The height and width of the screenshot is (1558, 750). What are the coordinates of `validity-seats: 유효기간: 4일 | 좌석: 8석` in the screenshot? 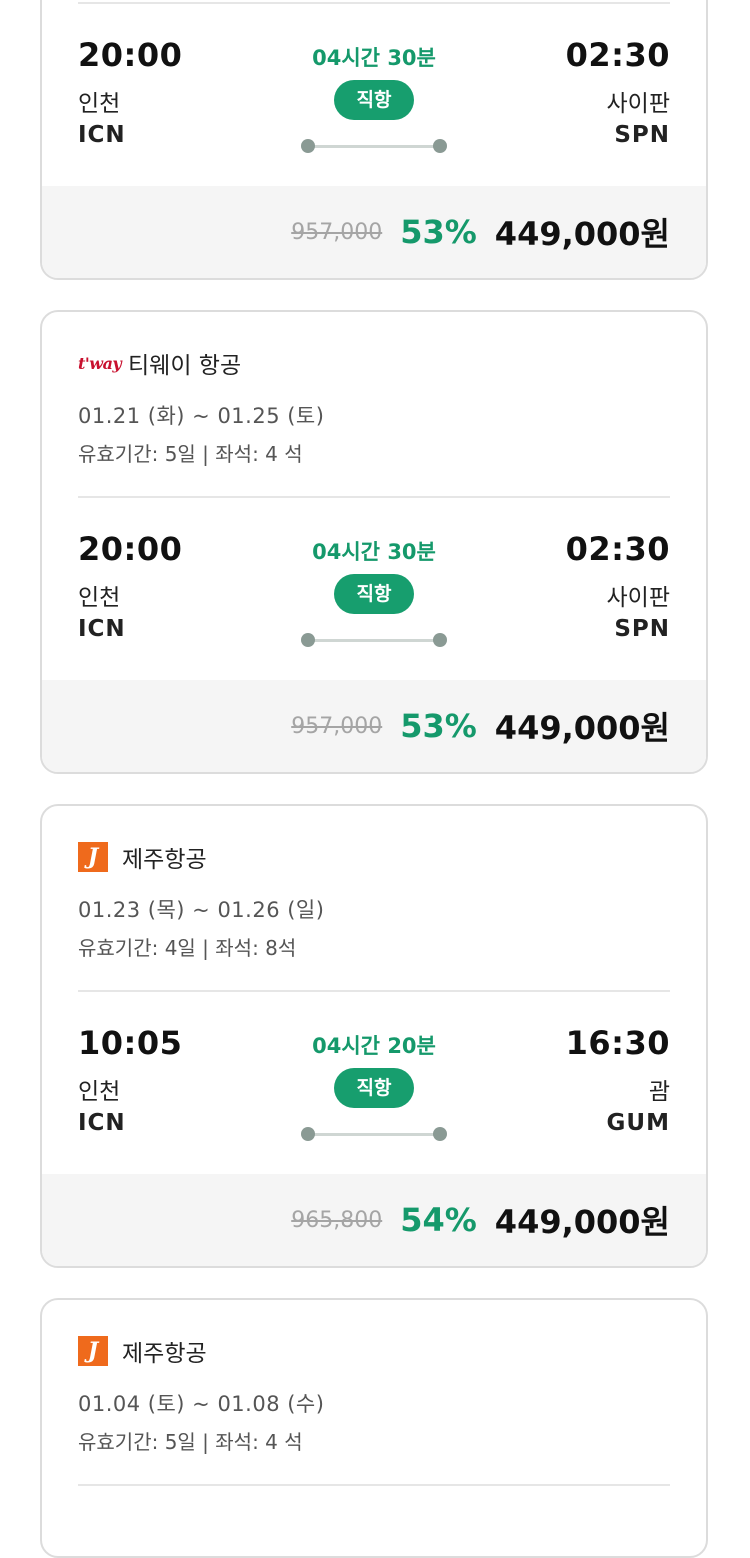 It's located at (187, 948).